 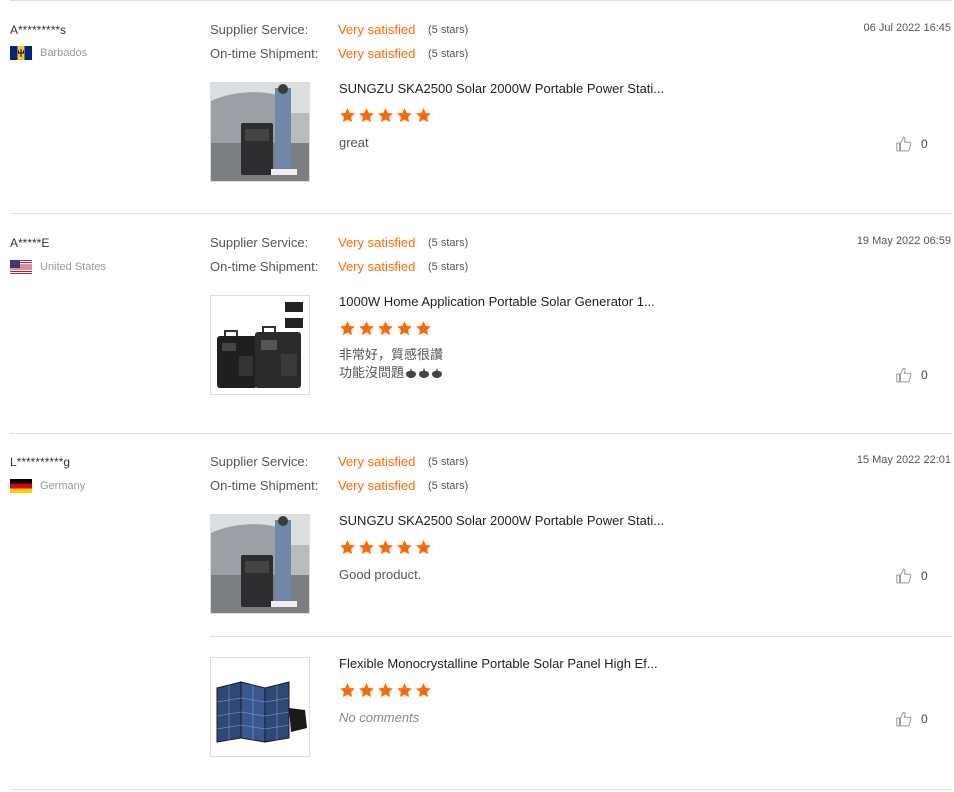 I want to click on pointing-hand-icon, so click(x=424, y=373).